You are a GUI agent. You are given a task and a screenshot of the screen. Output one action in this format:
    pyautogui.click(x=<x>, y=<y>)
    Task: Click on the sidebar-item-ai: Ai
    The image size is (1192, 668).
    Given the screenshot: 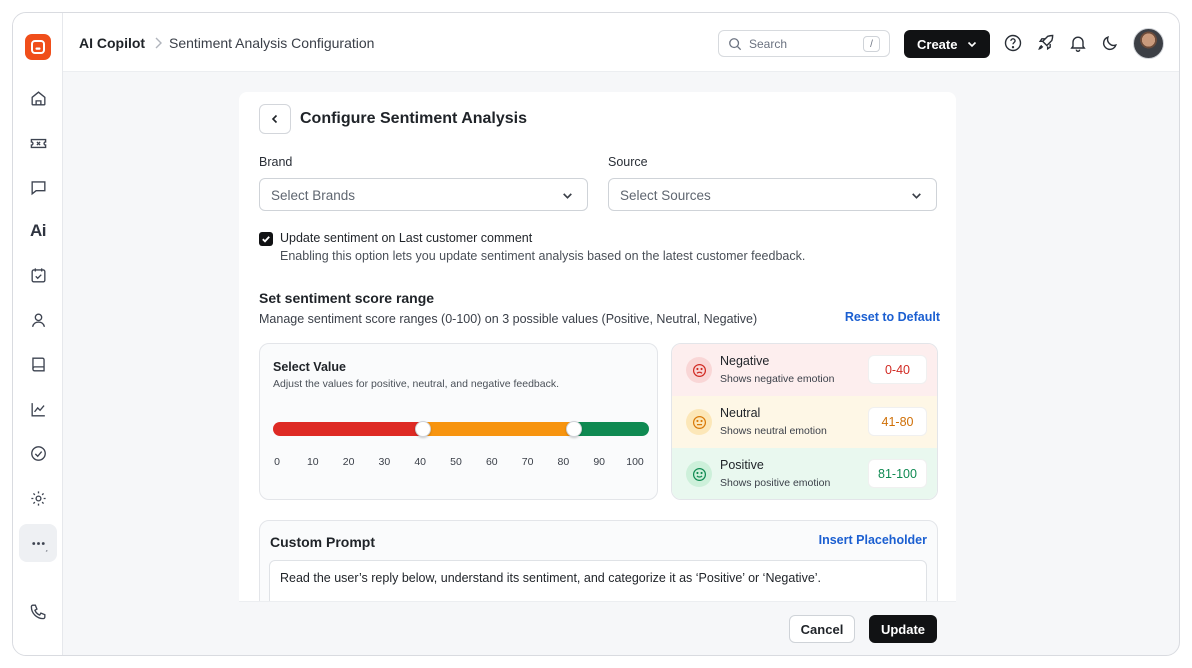 What is the action you would take?
    pyautogui.click(x=38, y=231)
    